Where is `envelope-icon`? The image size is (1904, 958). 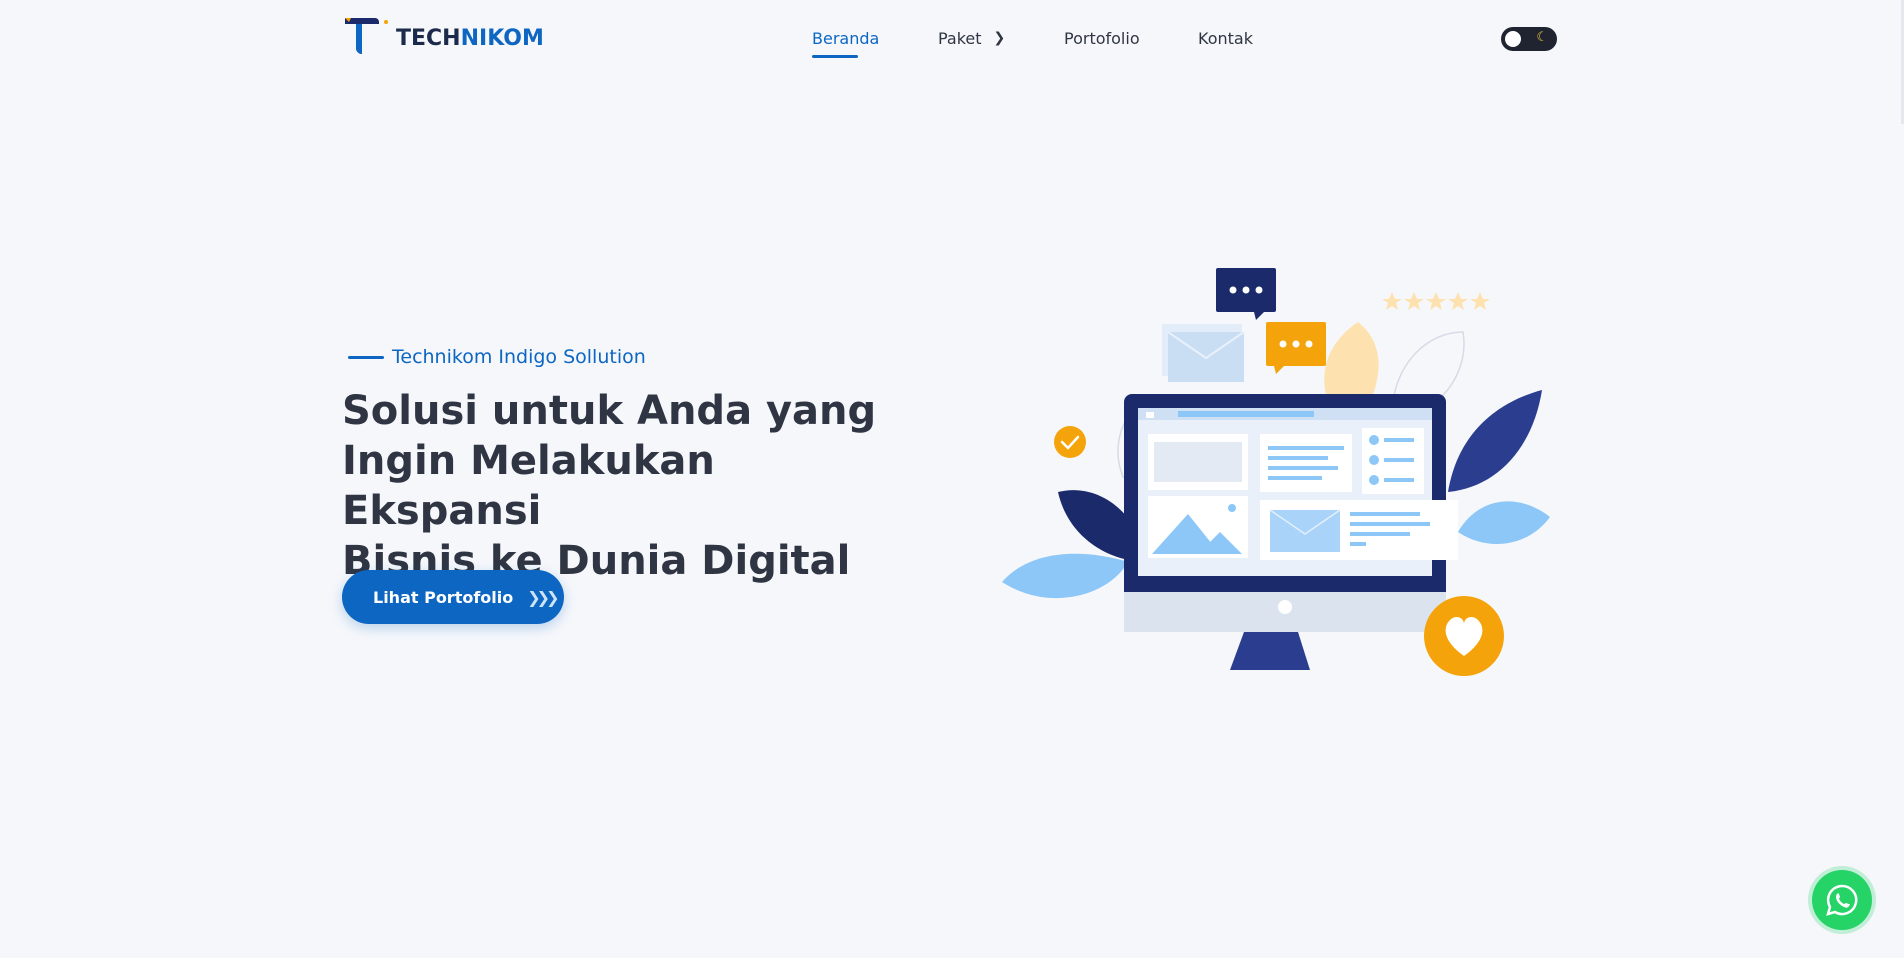
envelope-icon is located at coordinates (1203, 353).